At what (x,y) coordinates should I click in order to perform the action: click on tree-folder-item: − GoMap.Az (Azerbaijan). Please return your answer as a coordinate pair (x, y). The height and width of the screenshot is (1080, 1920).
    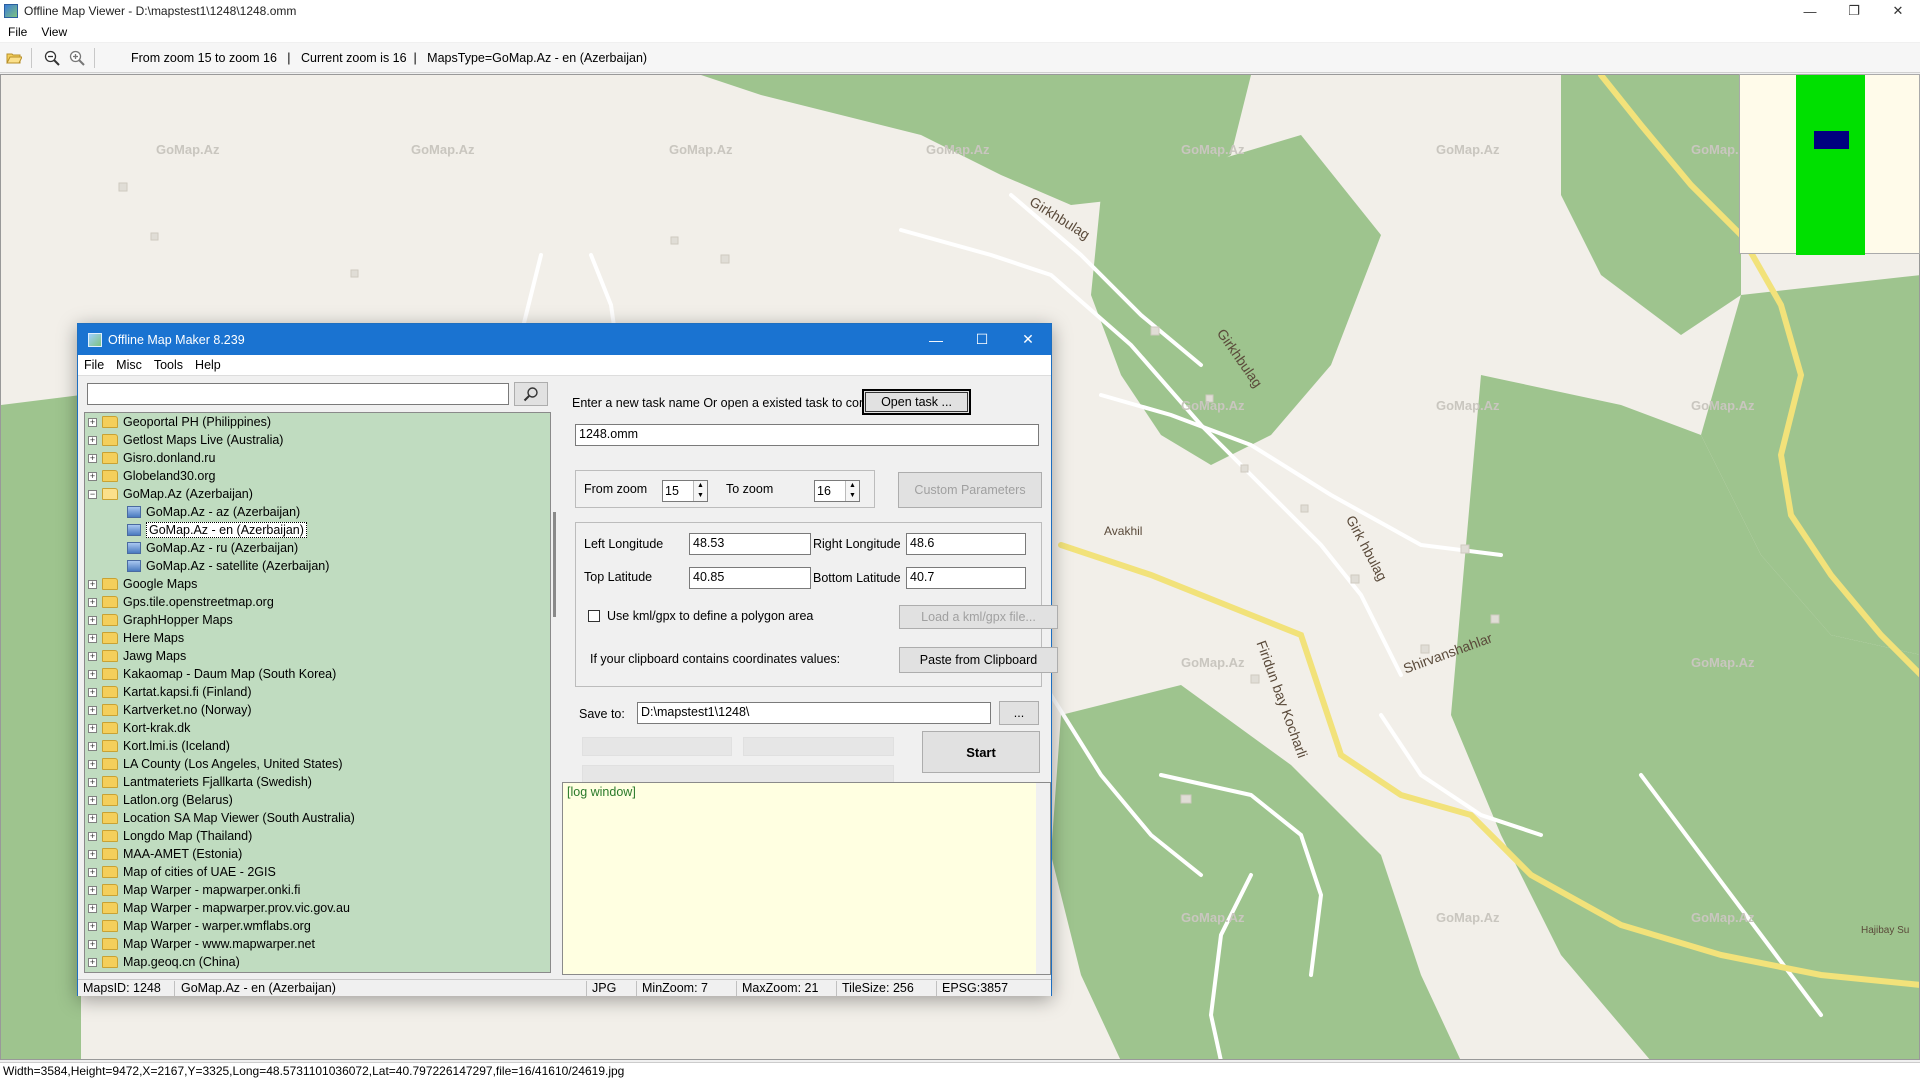
    Looking at the image, I should click on (317, 494).